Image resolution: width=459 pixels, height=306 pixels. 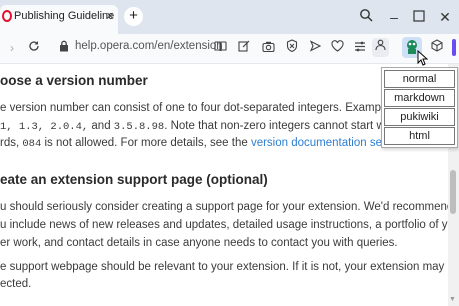 I want to click on tab-close-icon: ×, so click(x=110, y=15).